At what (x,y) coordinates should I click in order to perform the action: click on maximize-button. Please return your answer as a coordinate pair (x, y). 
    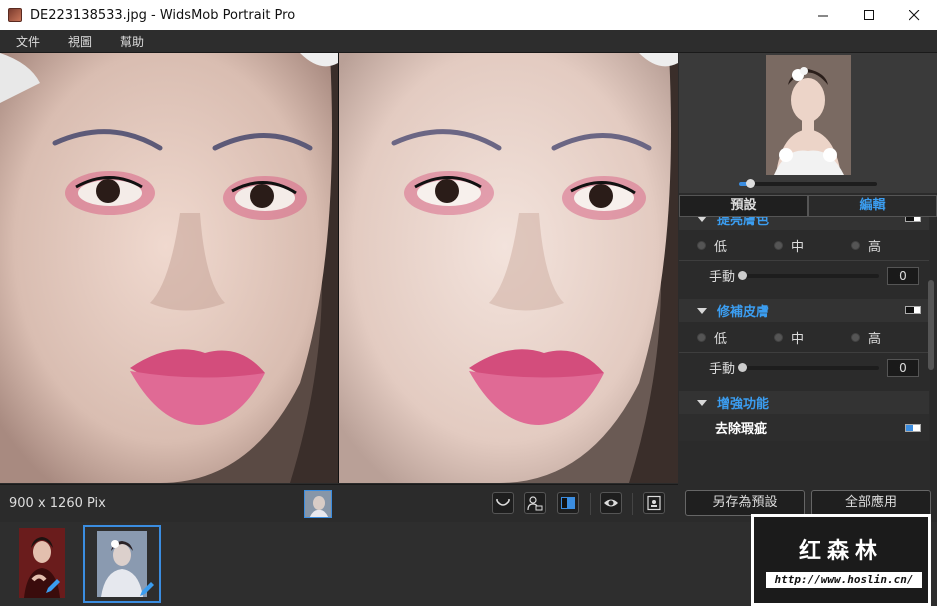
    Looking at the image, I should click on (869, 15).